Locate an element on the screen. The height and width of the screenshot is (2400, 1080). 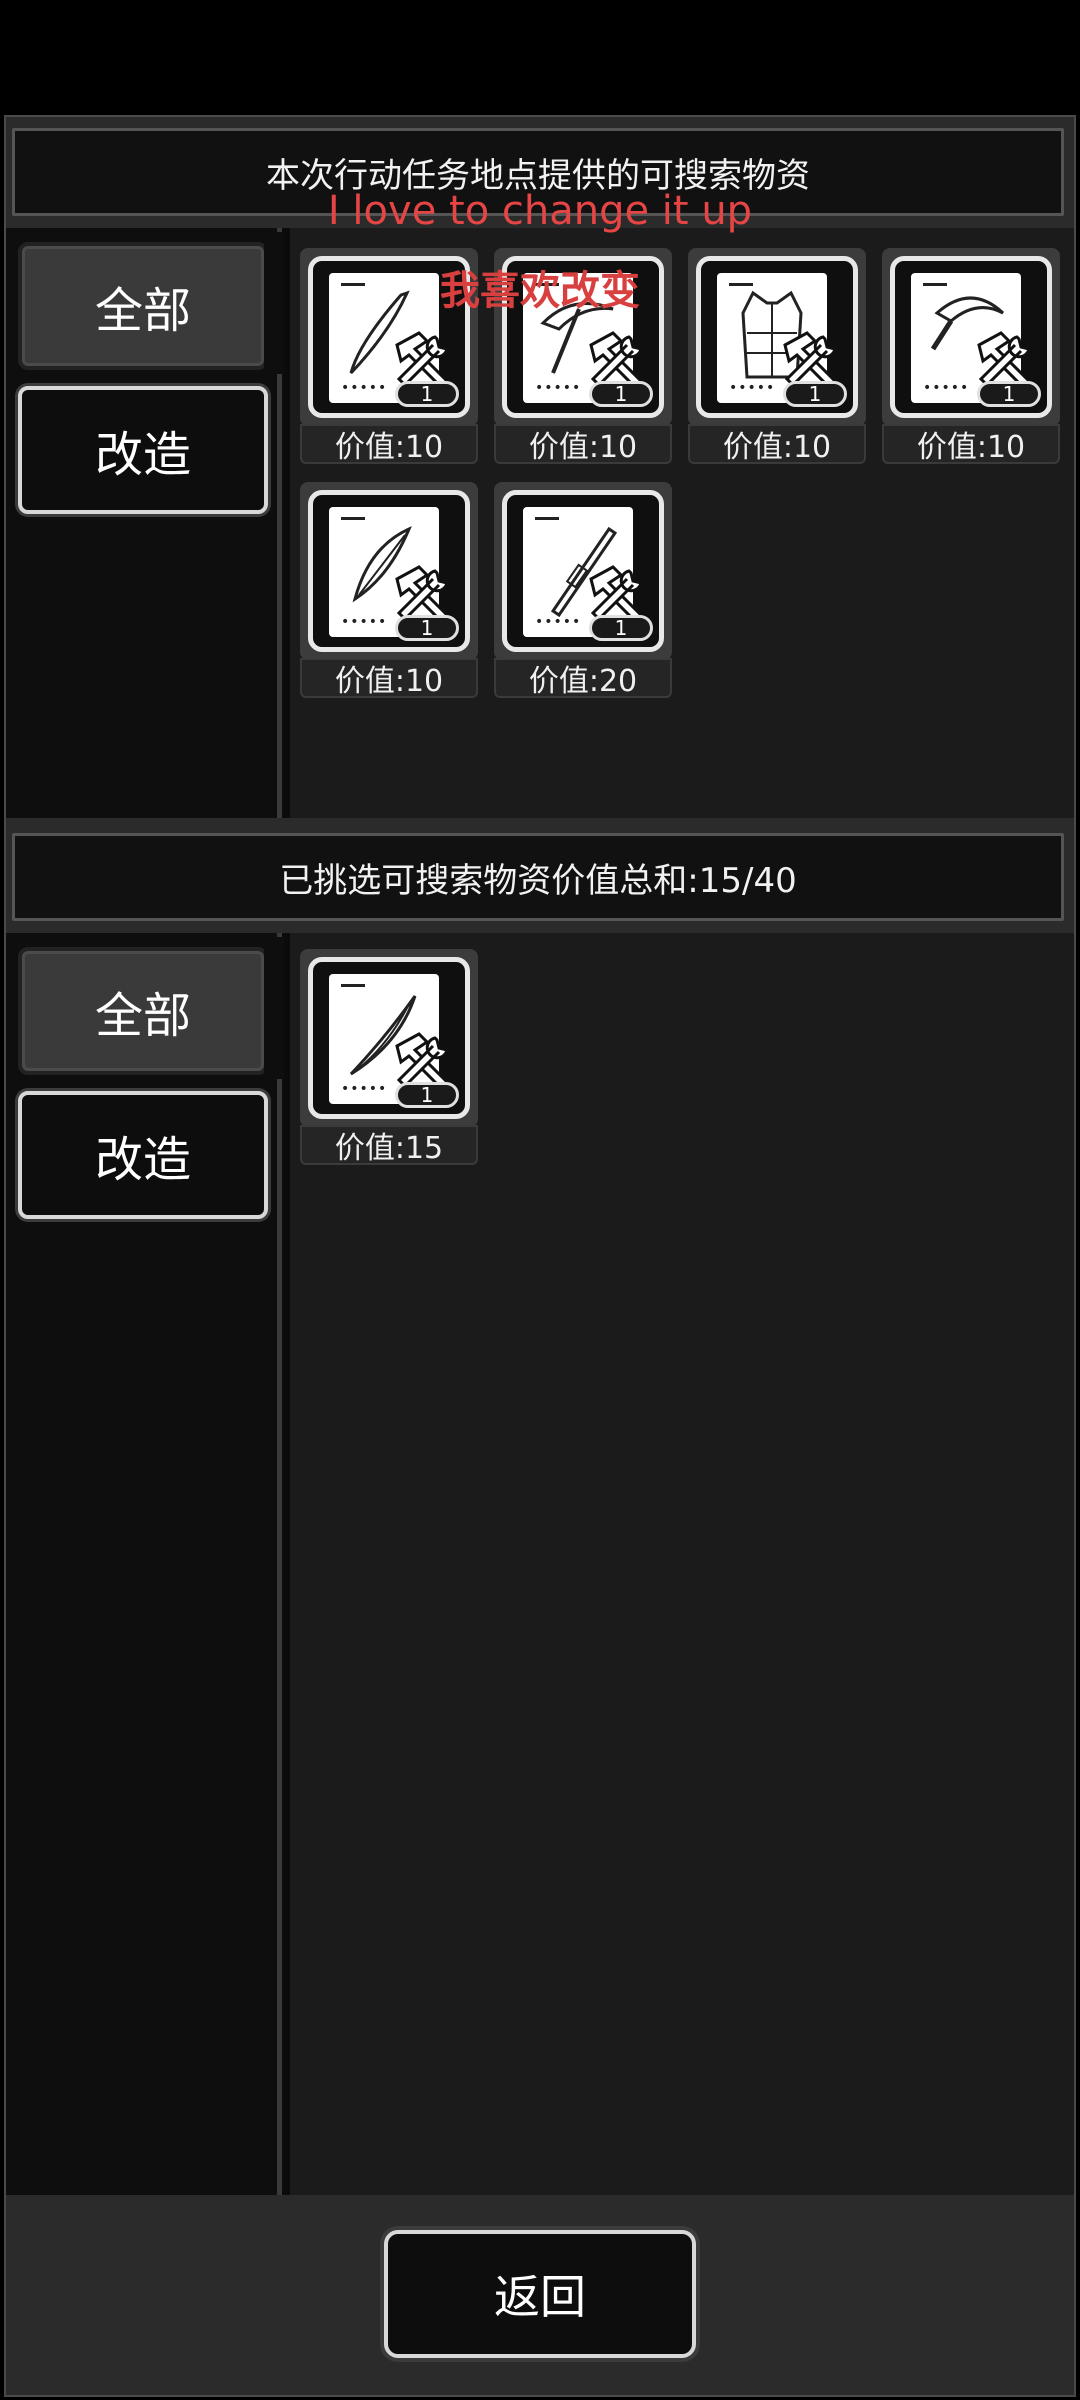
item-value: 价值:20 is located at coordinates (583, 678).